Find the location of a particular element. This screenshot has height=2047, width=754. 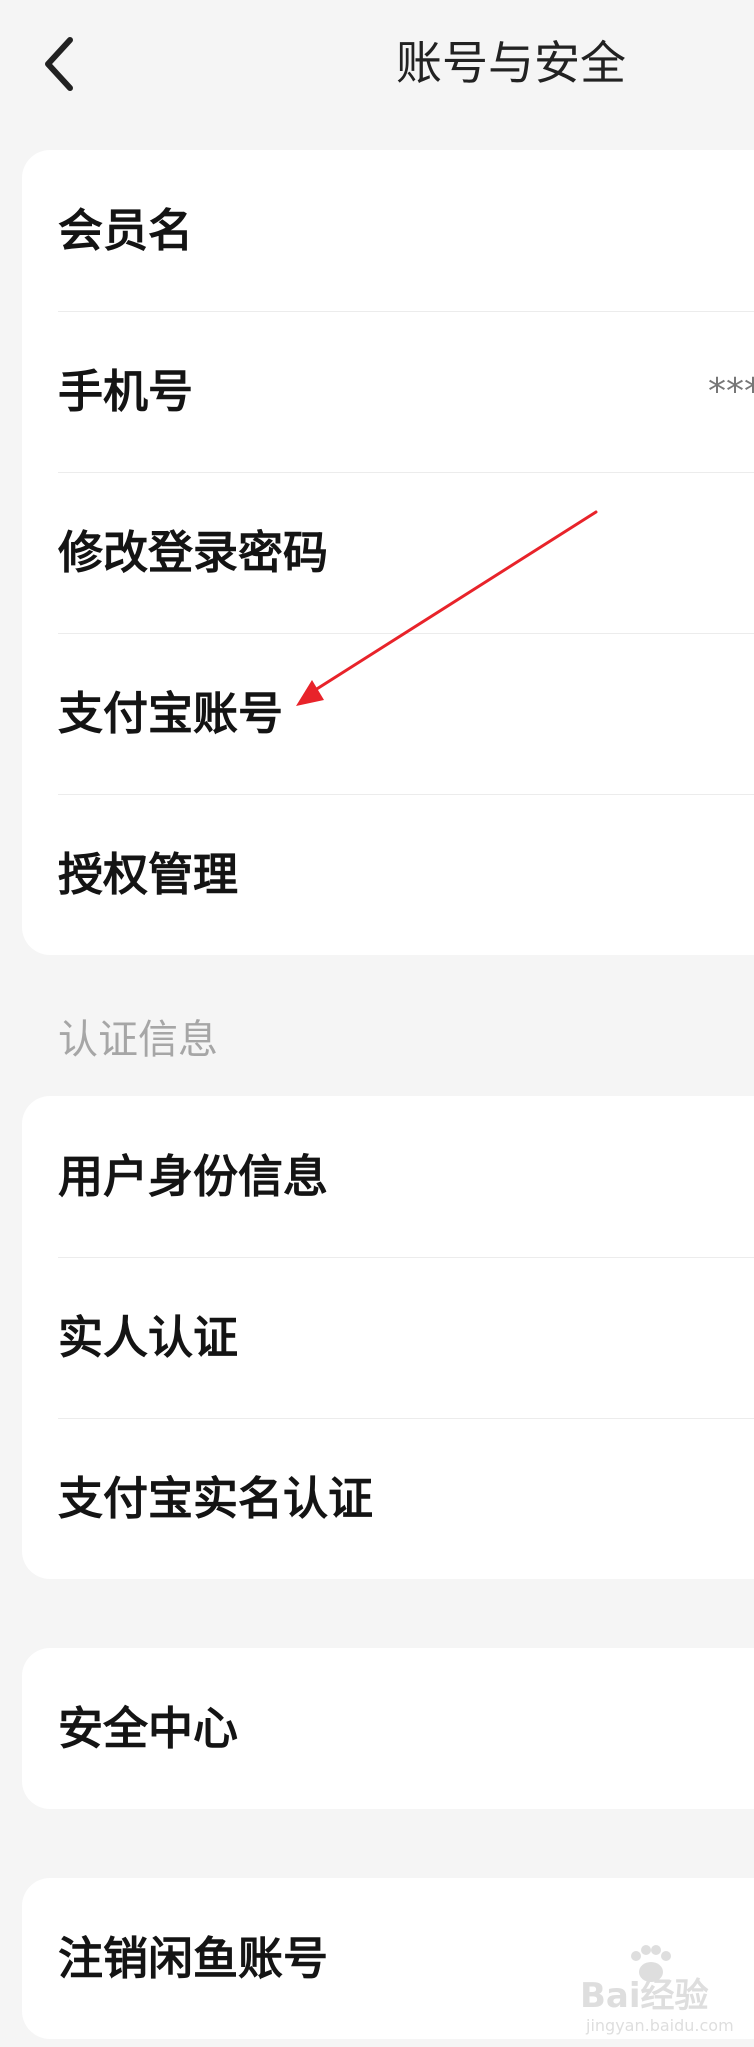

row-label: 修改登录密码 is located at coordinates (193, 552).